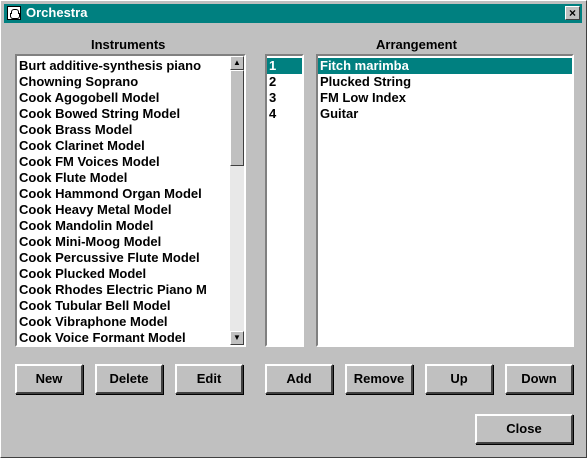 This screenshot has width=587, height=458. Describe the element at coordinates (122, 162) in the screenshot. I see `instrument-item: Cook FM Voices Model` at that location.